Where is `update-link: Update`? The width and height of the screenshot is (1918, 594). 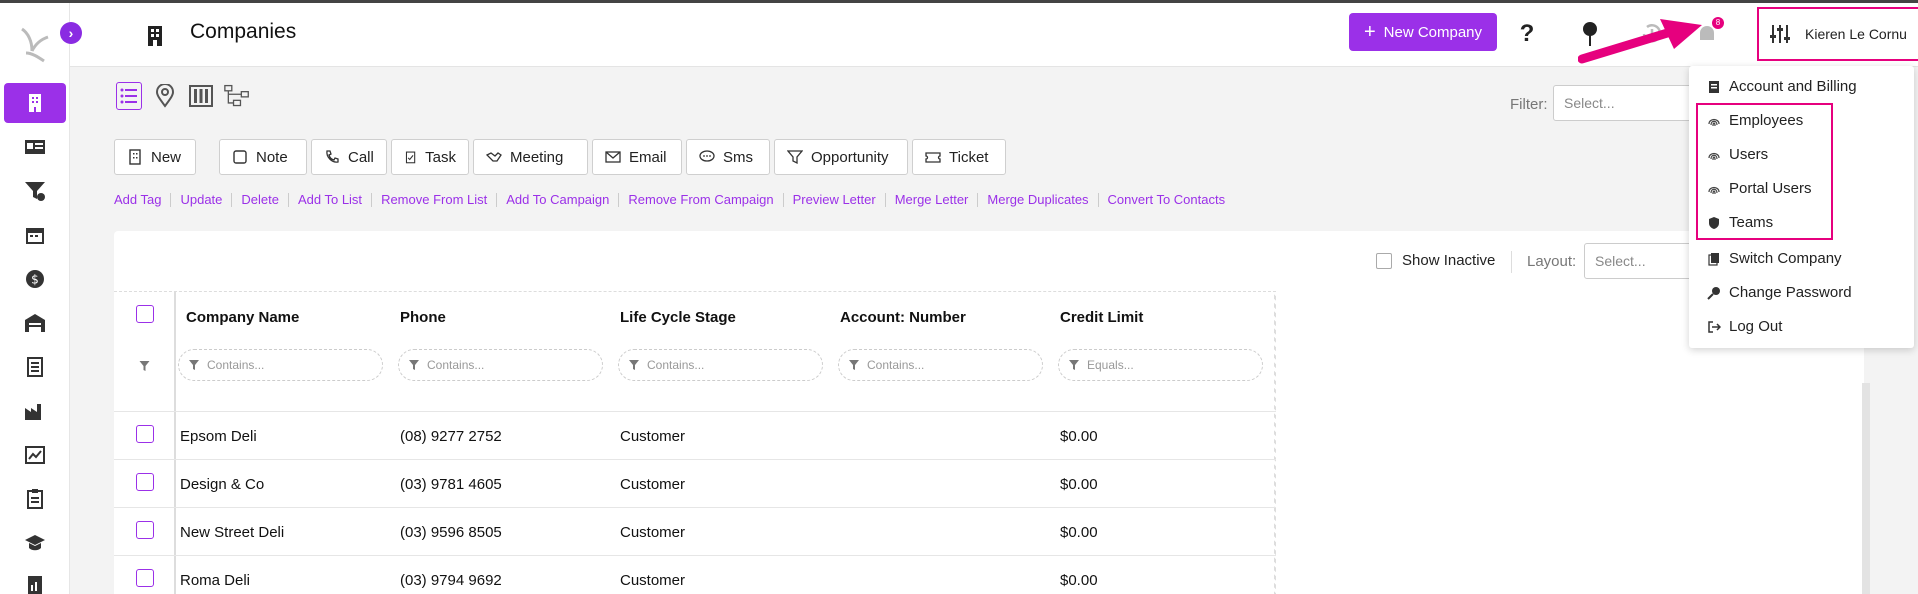 update-link: Update is located at coordinates (202, 200).